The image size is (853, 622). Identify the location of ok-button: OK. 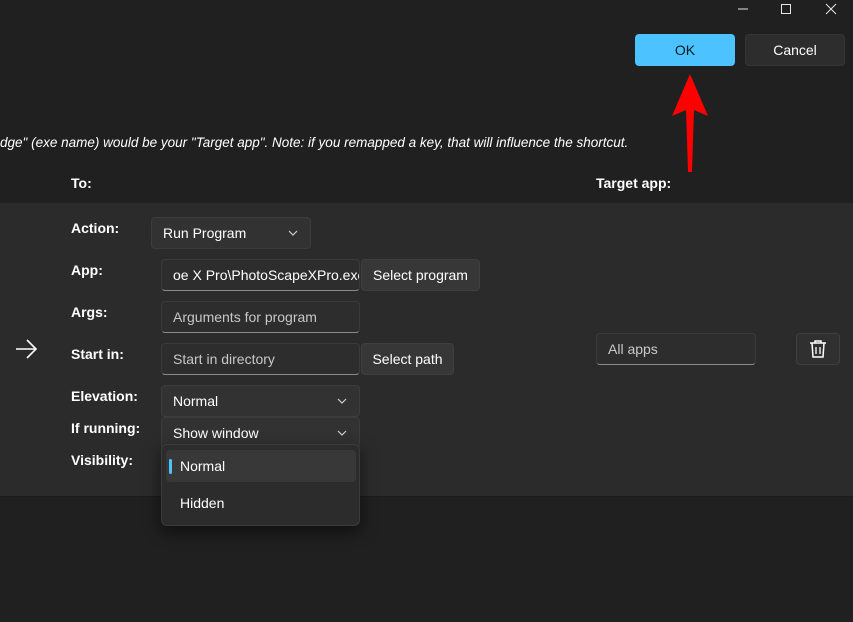
(685, 50).